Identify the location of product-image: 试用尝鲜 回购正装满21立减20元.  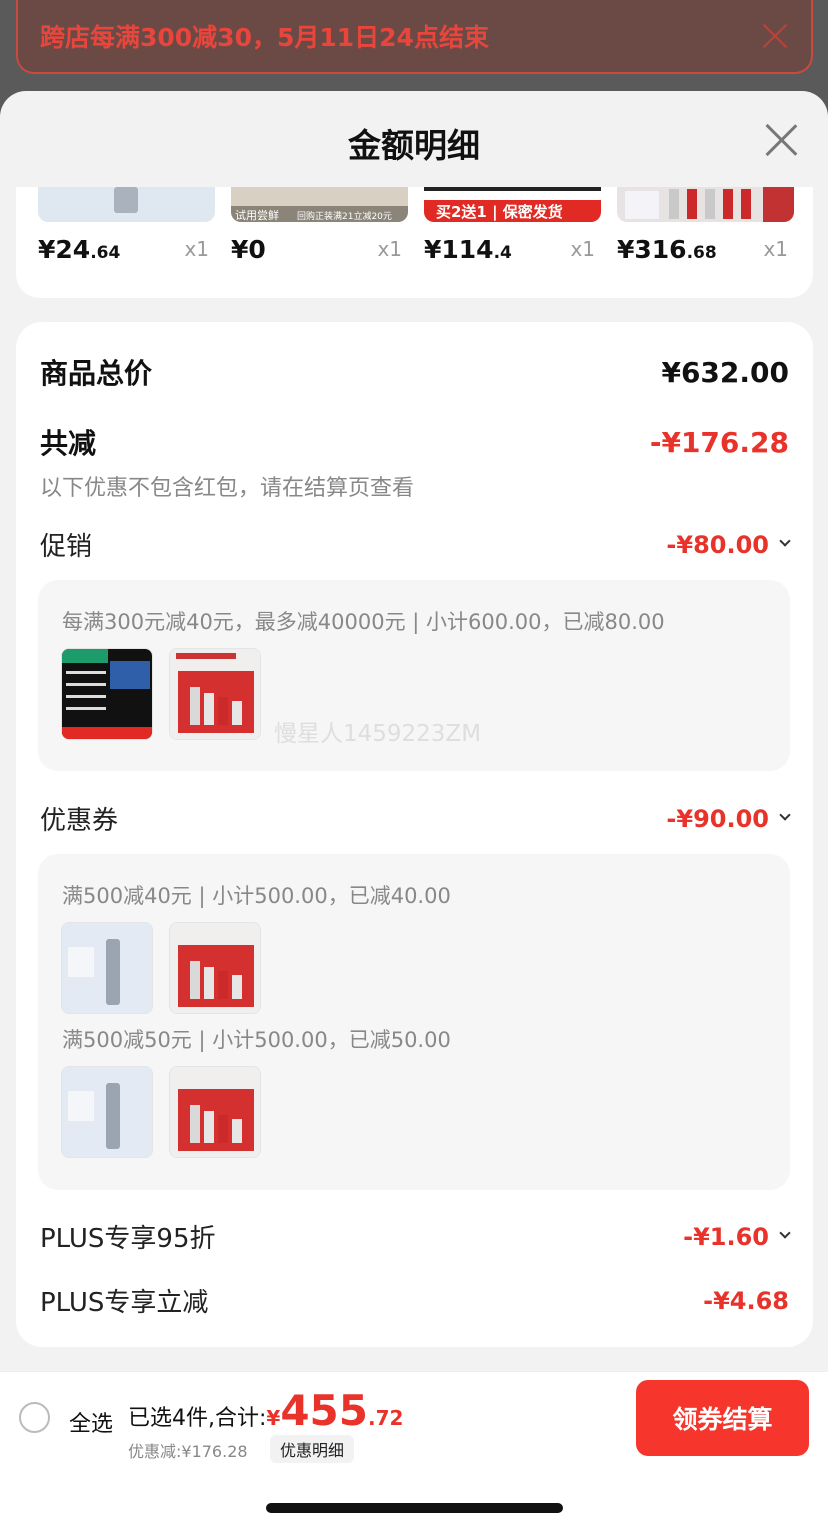
(319, 204).